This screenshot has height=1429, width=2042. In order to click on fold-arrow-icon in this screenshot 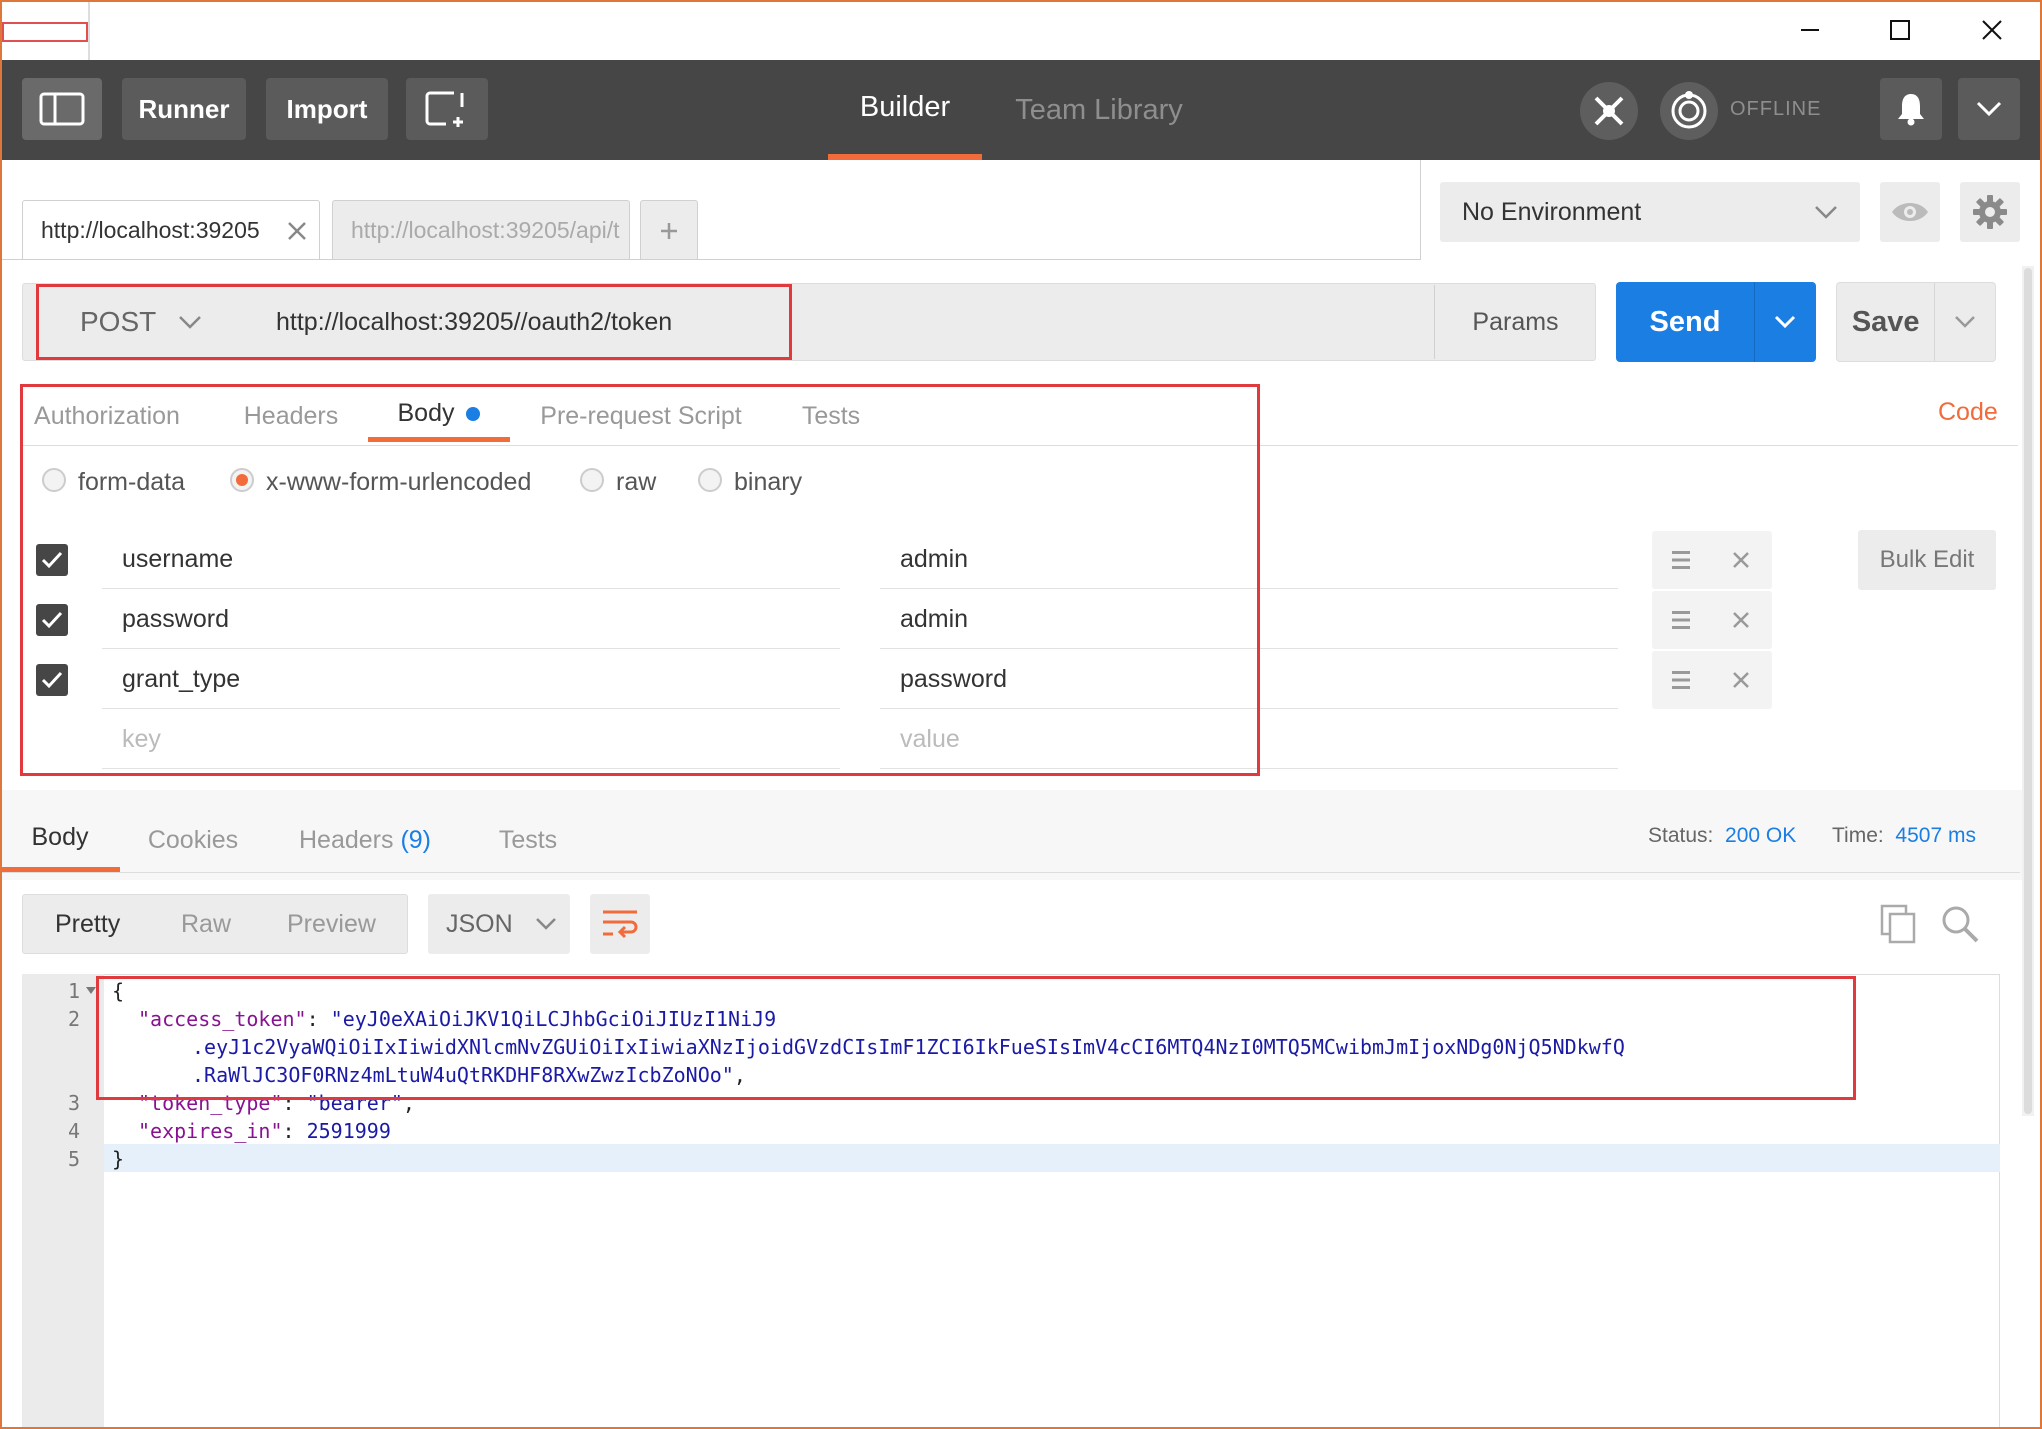, I will do `click(91, 991)`.